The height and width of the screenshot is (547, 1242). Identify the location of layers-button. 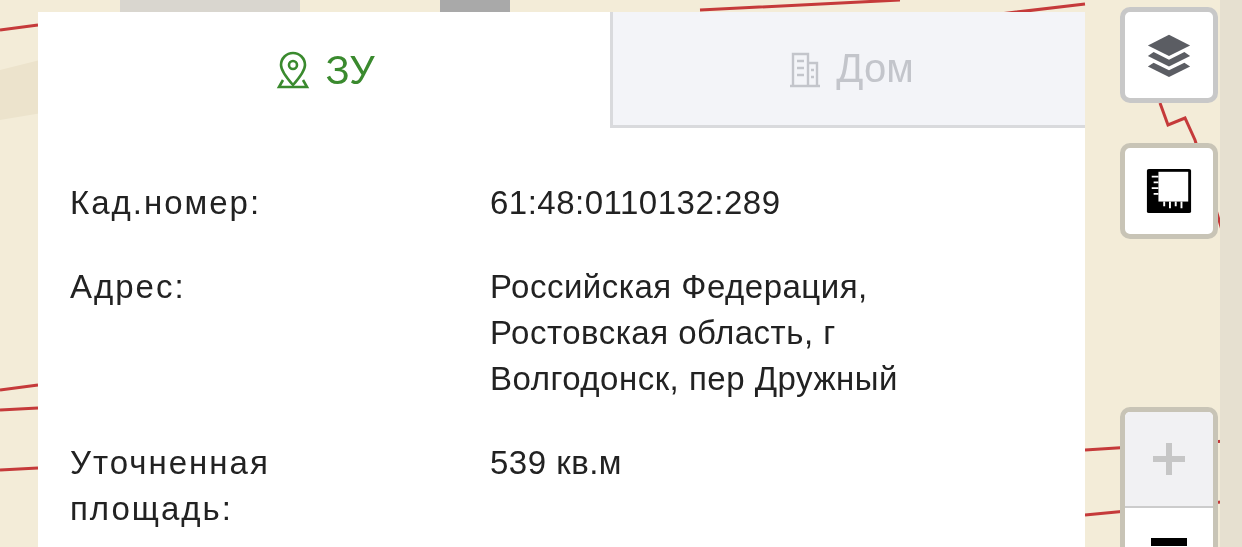
(1169, 55).